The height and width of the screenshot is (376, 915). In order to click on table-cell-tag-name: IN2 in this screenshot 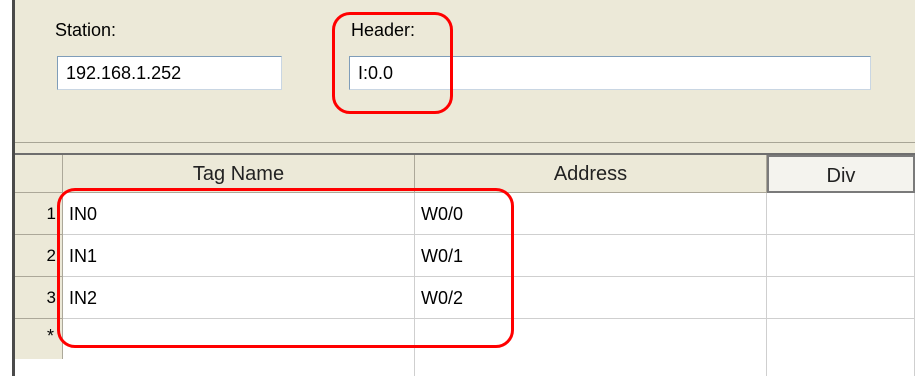, I will do `click(239, 298)`.